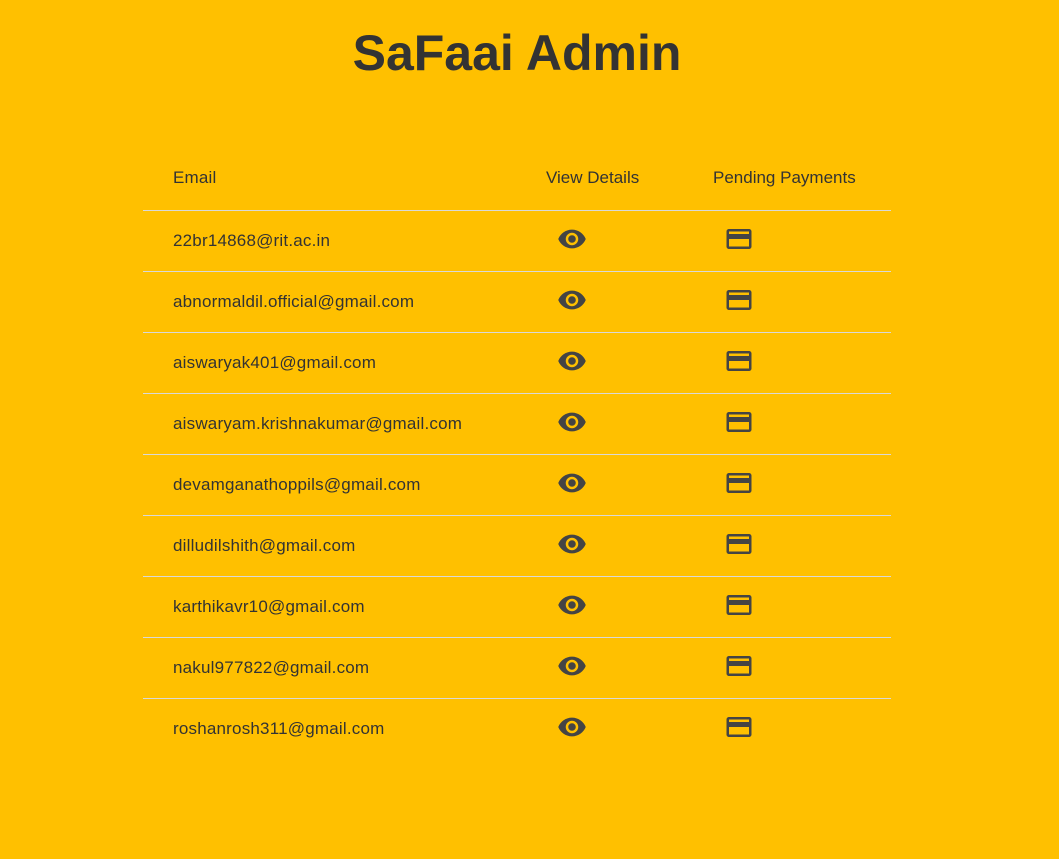  What do you see at coordinates (784, 177) in the screenshot?
I see `column-header-pending-payments: Pending Payments` at bounding box center [784, 177].